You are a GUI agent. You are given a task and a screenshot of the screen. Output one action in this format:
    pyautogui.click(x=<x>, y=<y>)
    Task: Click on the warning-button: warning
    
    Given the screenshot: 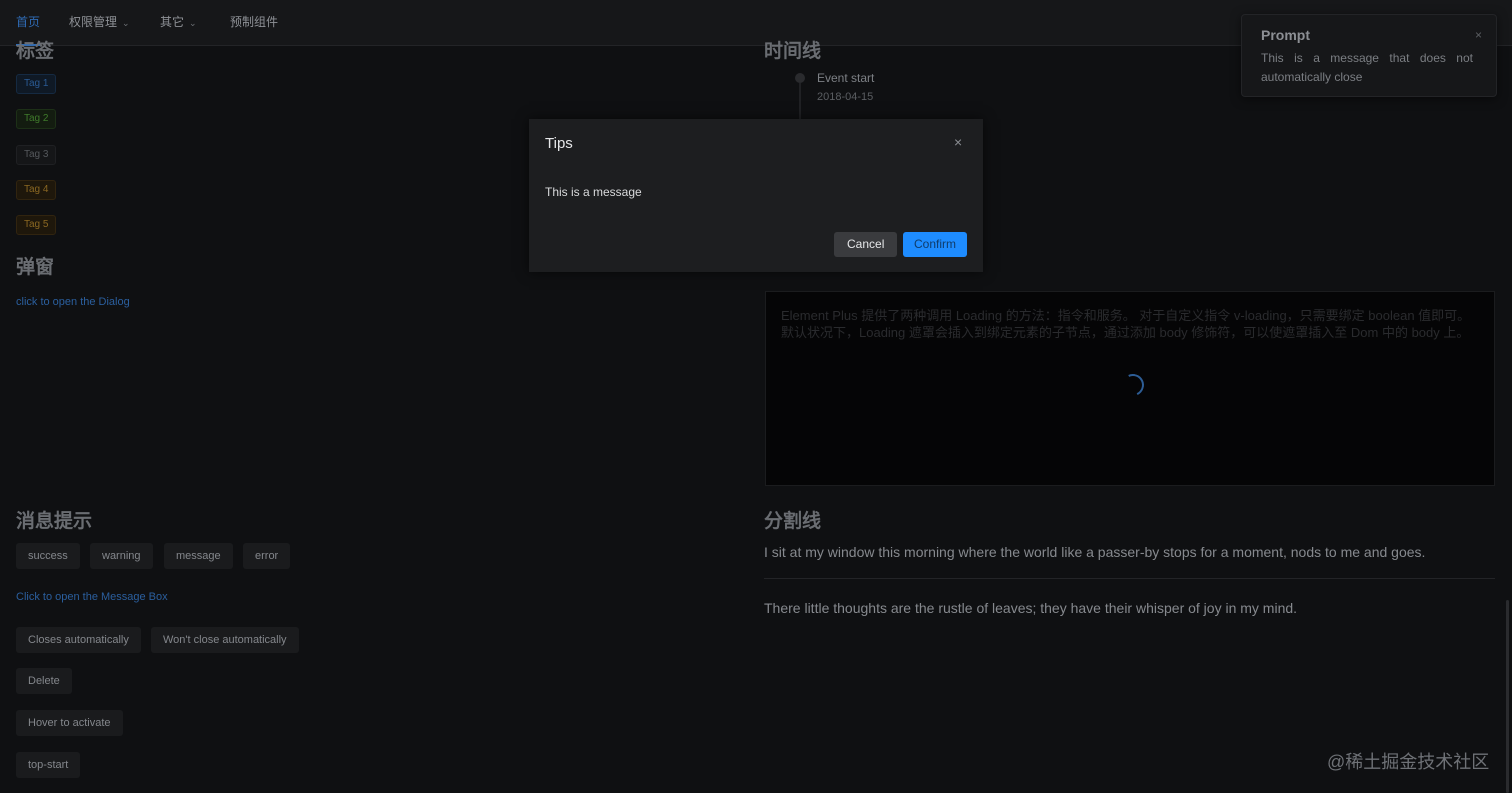 What is the action you would take?
    pyautogui.click(x=121, y=556)
    